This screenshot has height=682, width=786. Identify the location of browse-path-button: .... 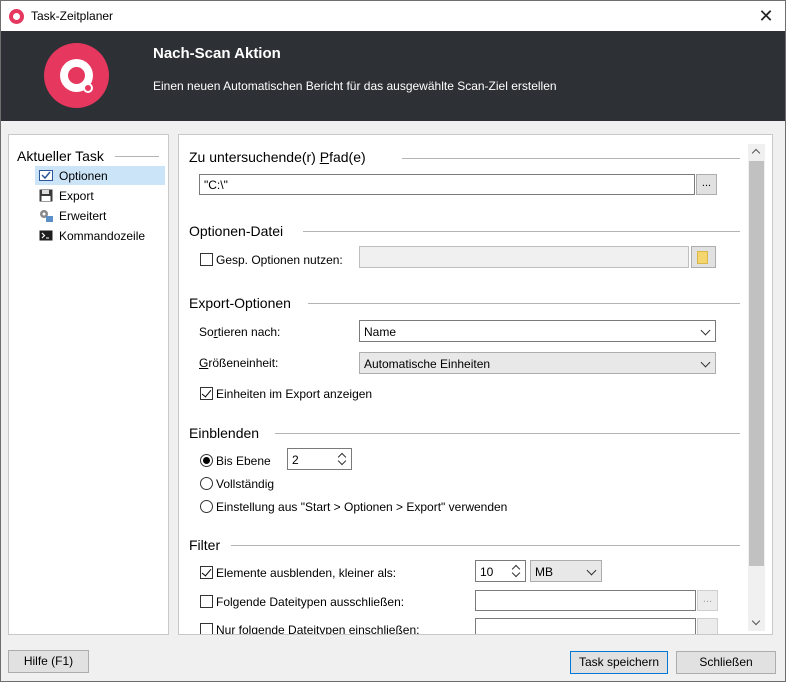
(706, 184).